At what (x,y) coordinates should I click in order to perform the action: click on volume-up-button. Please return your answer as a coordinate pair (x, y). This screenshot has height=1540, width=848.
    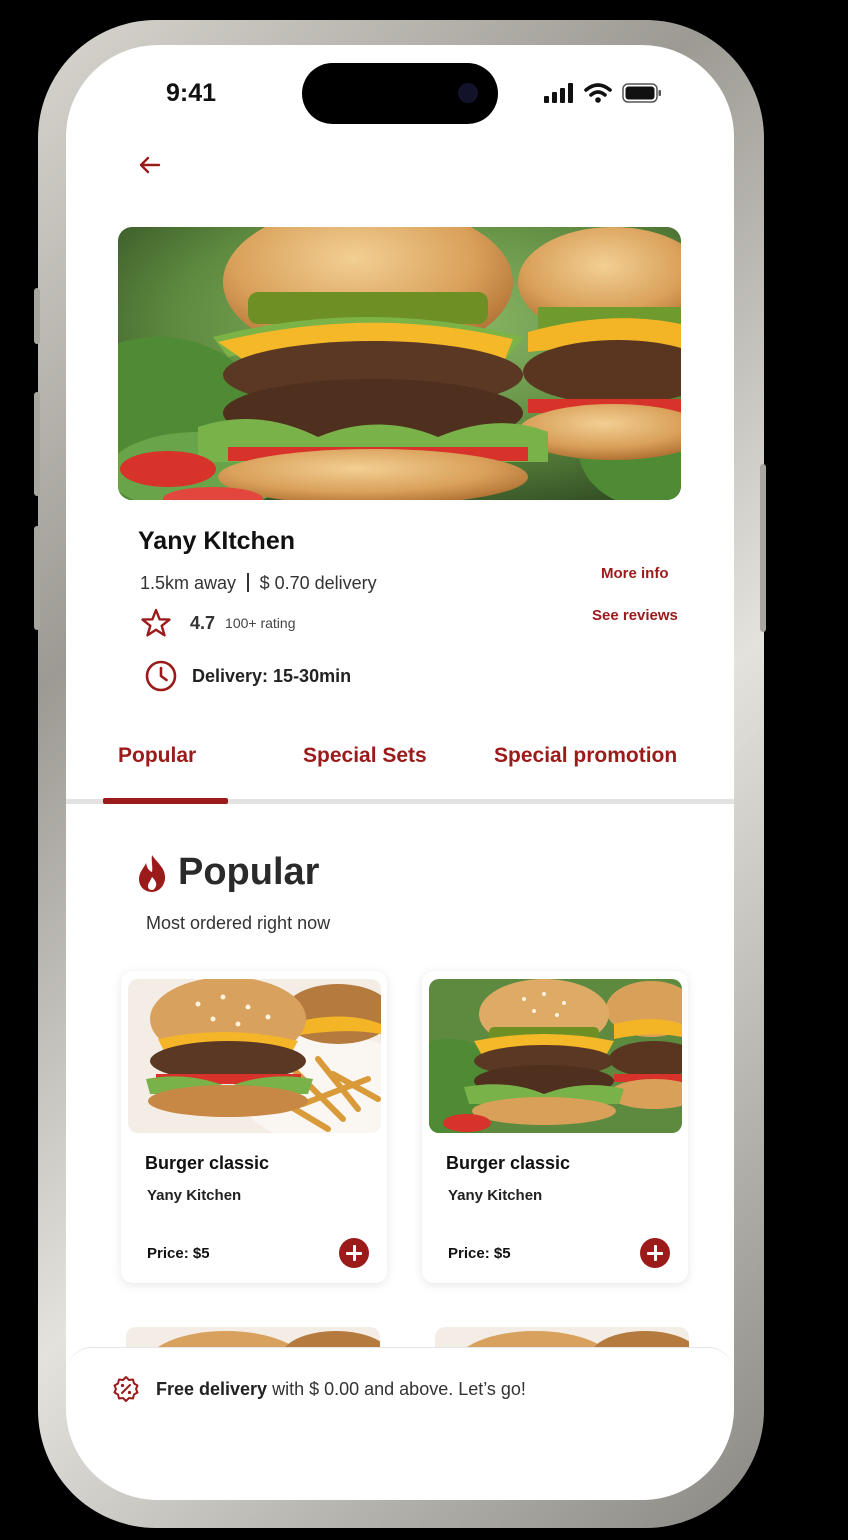
    Looking at the image, I should click on (37, 444).